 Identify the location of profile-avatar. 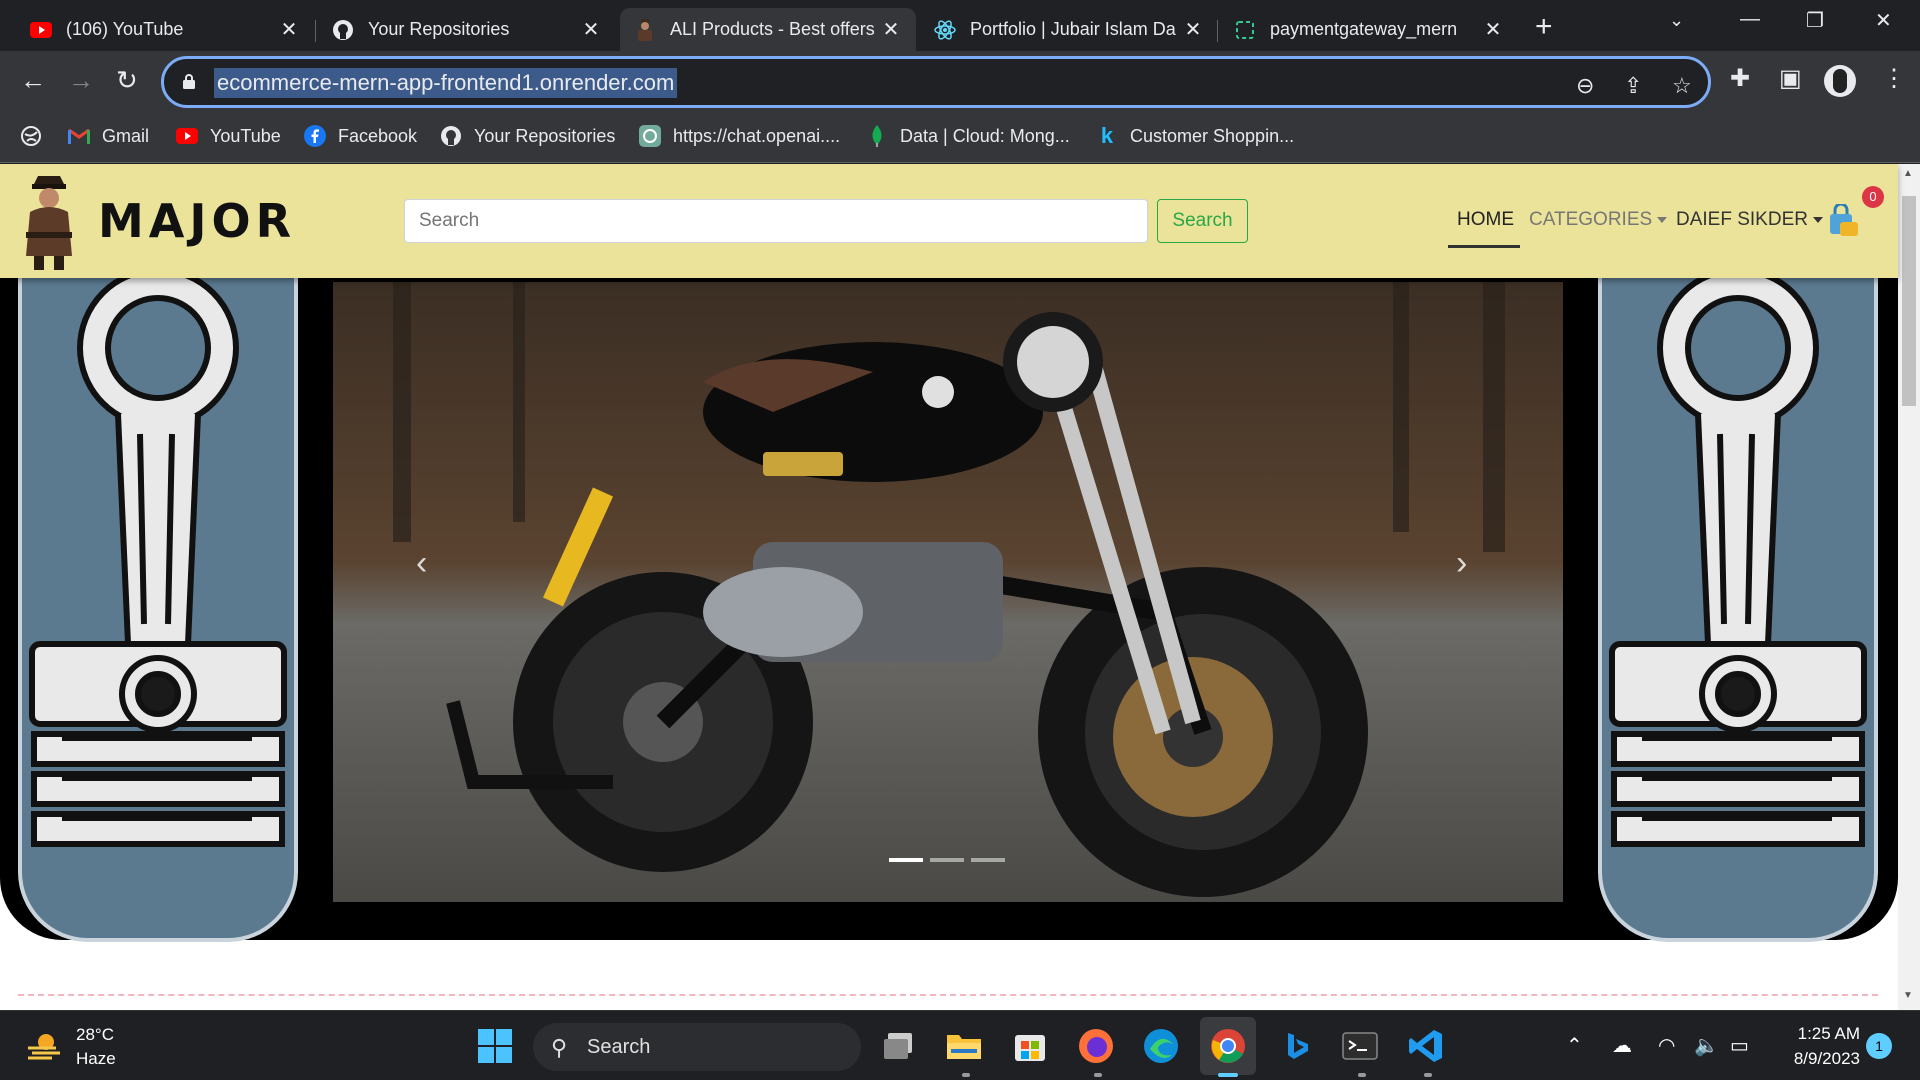
(1840, 81).